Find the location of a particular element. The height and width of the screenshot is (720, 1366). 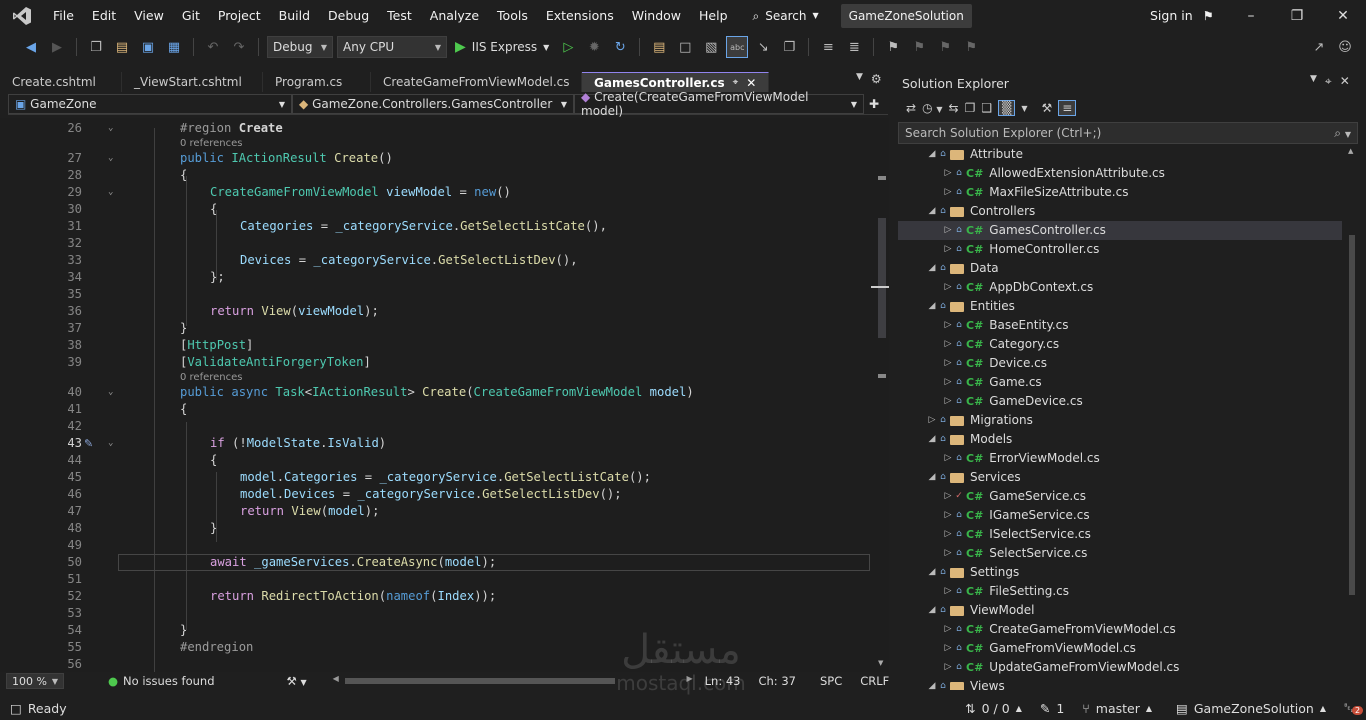

back-icon: ◀ is located at coordinates (31, 47).